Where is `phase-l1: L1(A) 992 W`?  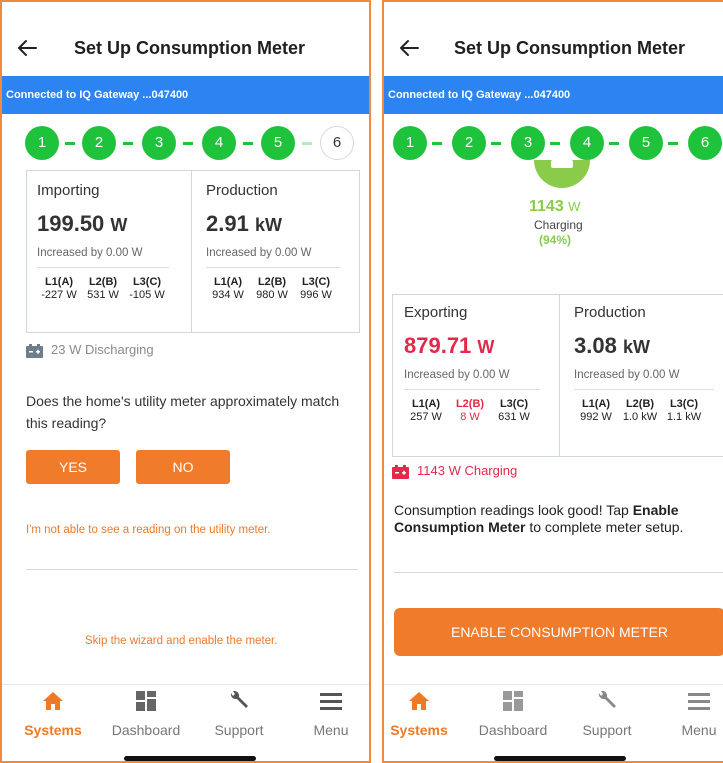 phase-l1: L1(A) 992 W is located at coordinates (596, 410).